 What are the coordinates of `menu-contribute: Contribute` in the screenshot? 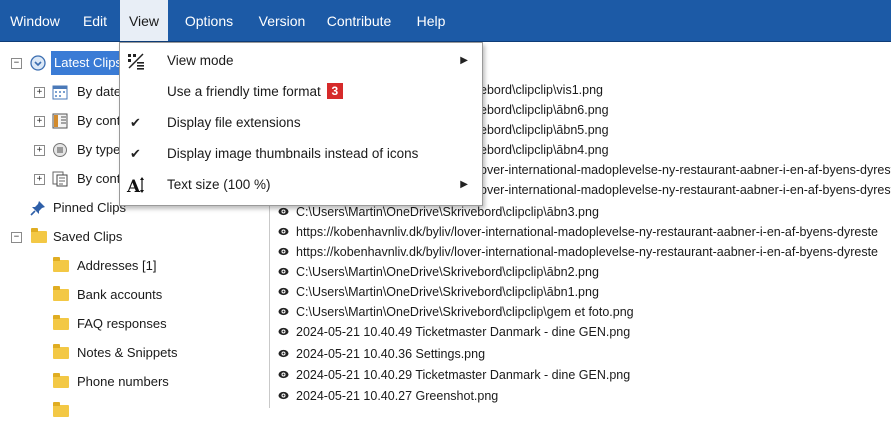 It's located at (359, 21).